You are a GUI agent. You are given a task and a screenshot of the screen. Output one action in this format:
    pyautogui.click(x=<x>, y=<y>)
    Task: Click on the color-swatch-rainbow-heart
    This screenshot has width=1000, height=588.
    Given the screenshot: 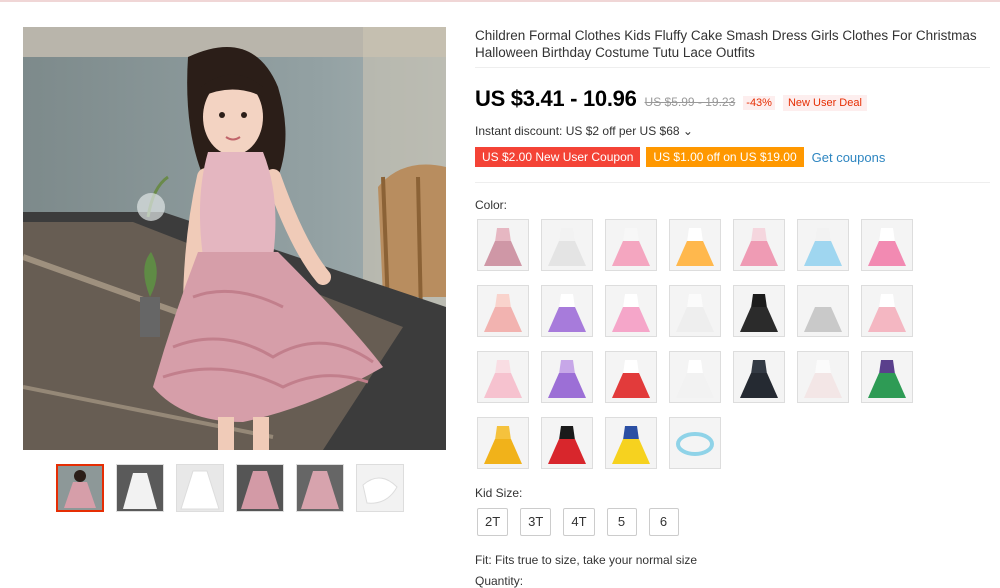 What is the action you would take?
    pyautogui.click(x=631, y=245)
    